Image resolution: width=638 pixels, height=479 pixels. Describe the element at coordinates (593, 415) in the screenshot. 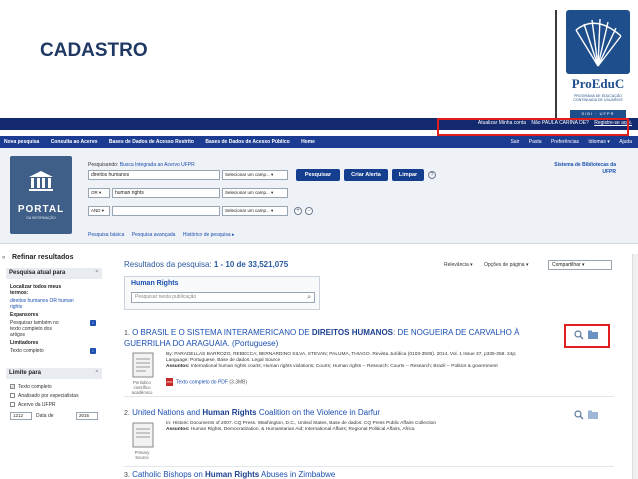

I see `add-to-folder-icon` at that location.